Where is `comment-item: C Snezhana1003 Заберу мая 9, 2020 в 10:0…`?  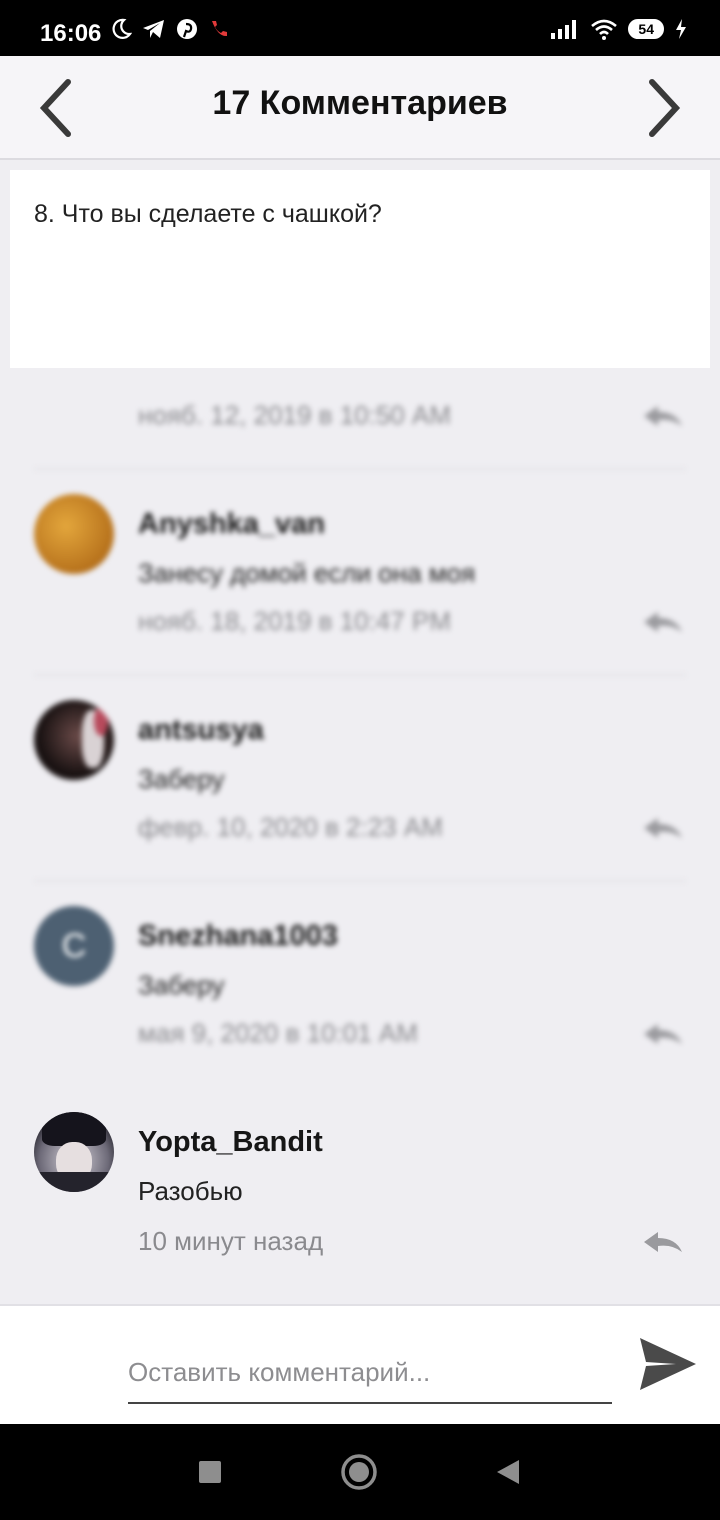 comment-item: C Snezhana1003 Заберу мая 9, 2020 в 10:0… is located at coordinates (360, 985).